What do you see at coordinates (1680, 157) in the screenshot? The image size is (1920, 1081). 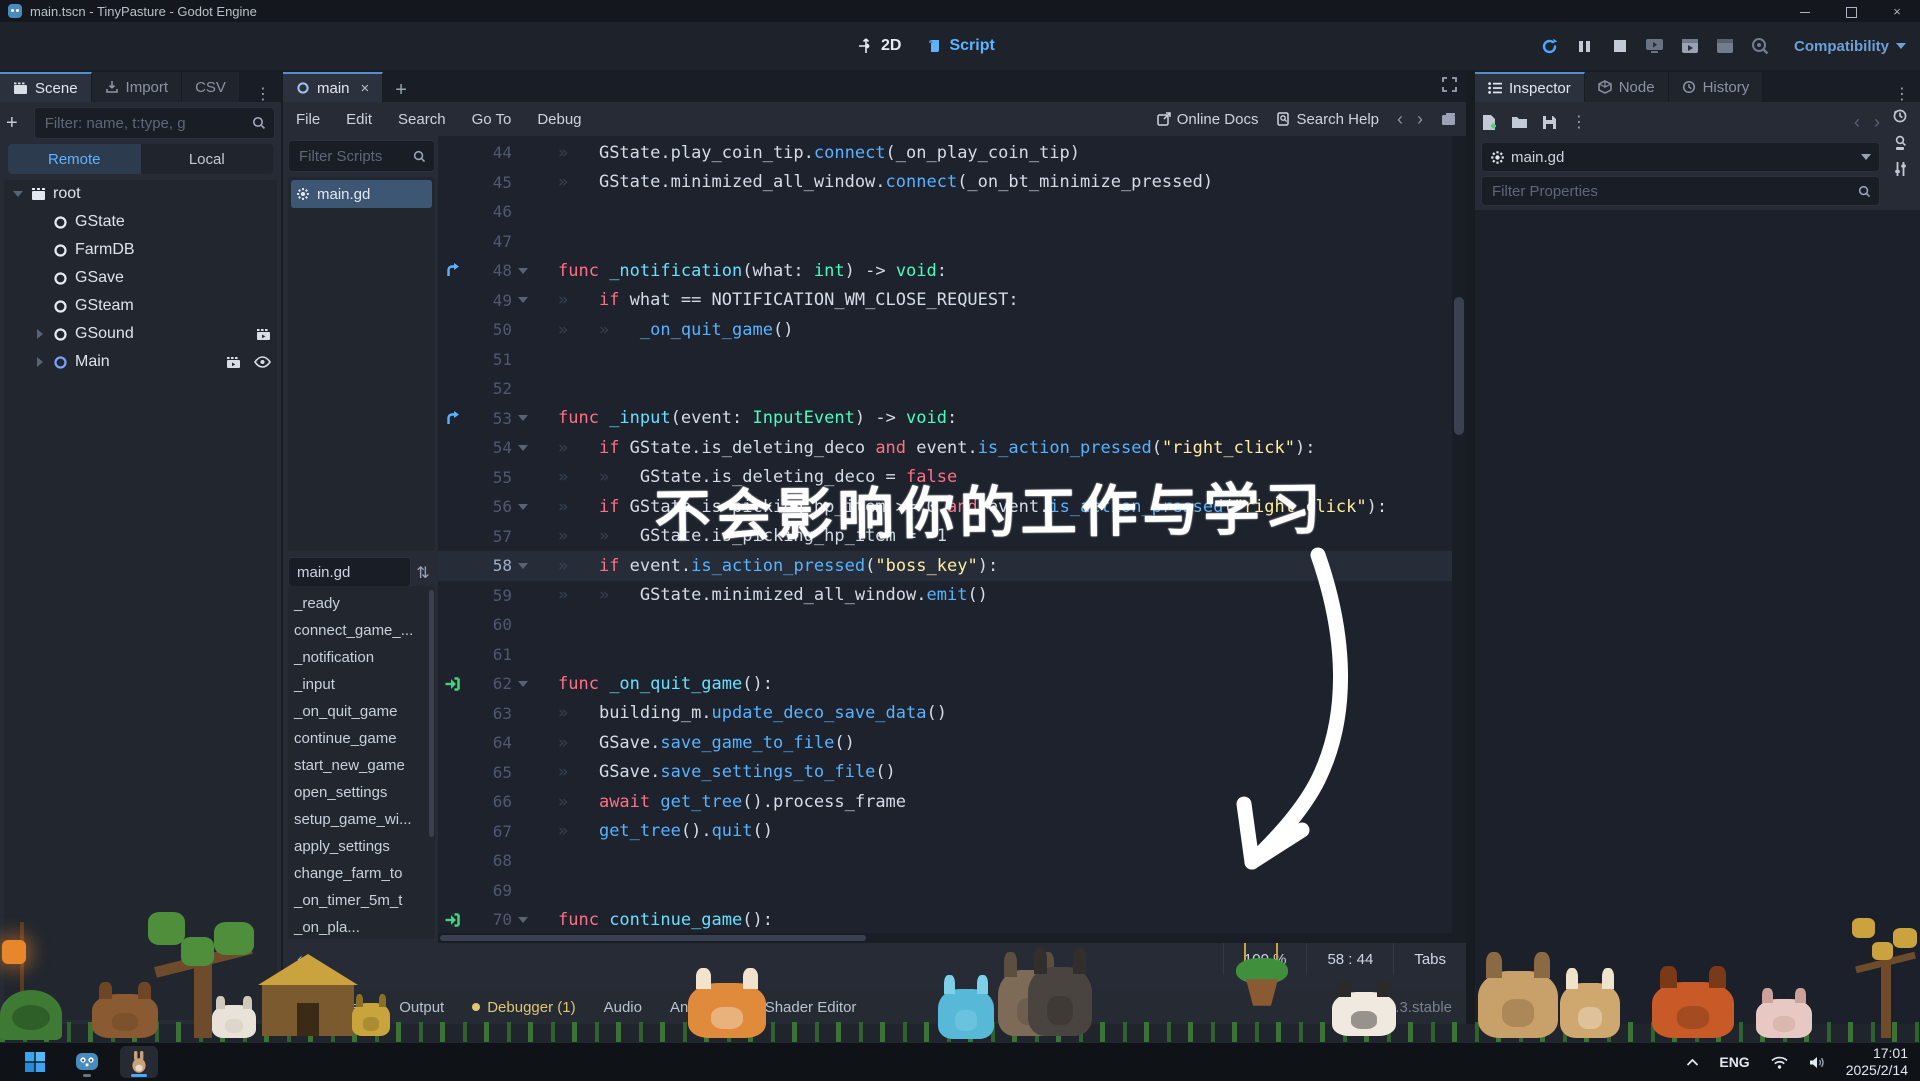 I see `edited-object-selector: main.gd` at bounding box center [1680, 157].